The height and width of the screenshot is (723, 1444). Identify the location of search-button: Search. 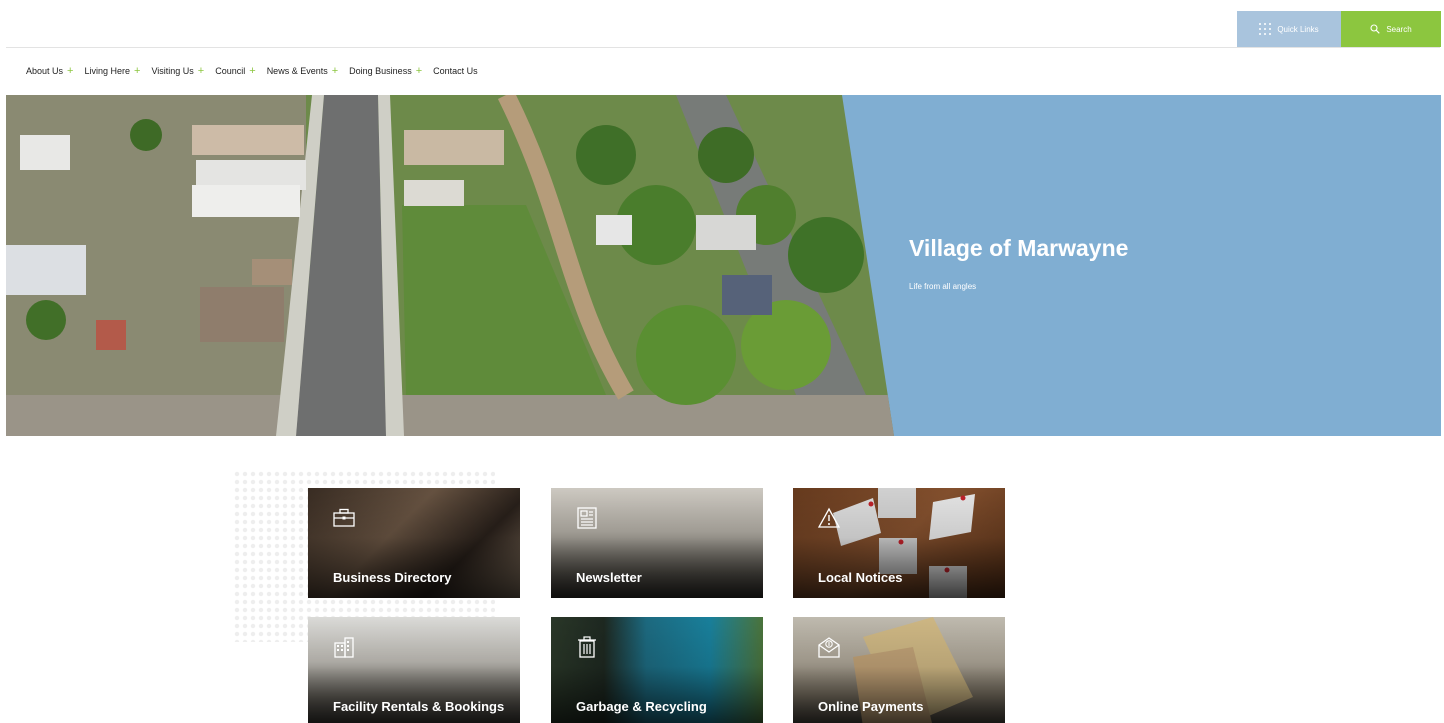
(1391, 29).